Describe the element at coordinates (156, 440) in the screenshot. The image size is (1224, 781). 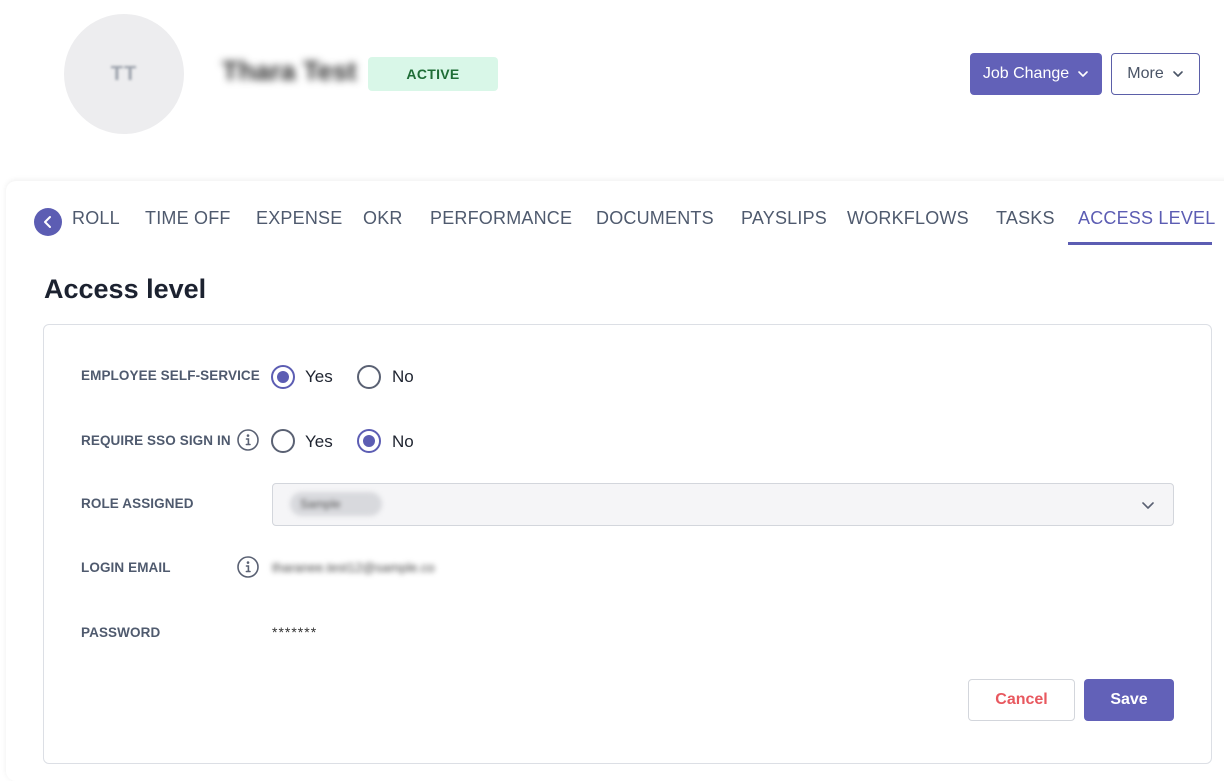
I see `require-sso-label: REQUIRE SSO SIGN IN` at that location.